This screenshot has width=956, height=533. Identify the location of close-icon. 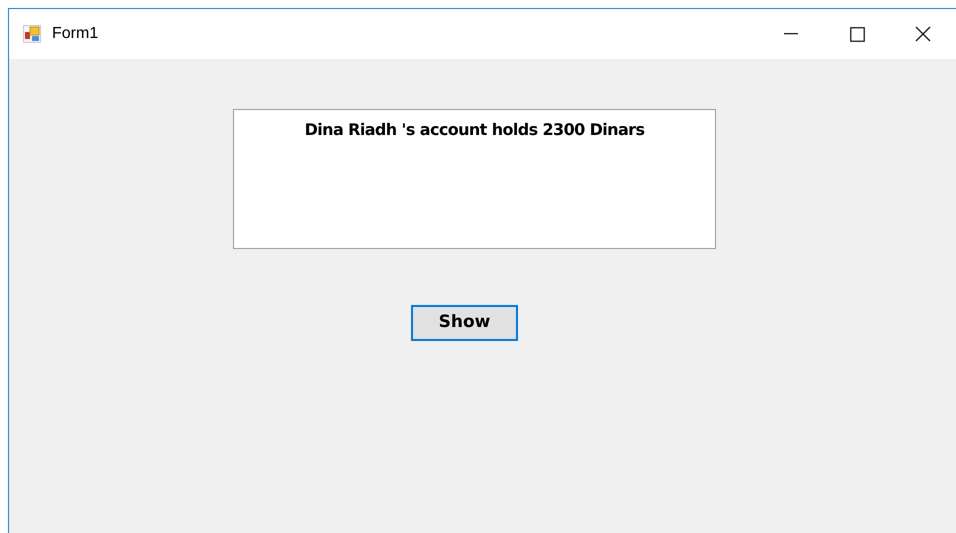
(923, 34).